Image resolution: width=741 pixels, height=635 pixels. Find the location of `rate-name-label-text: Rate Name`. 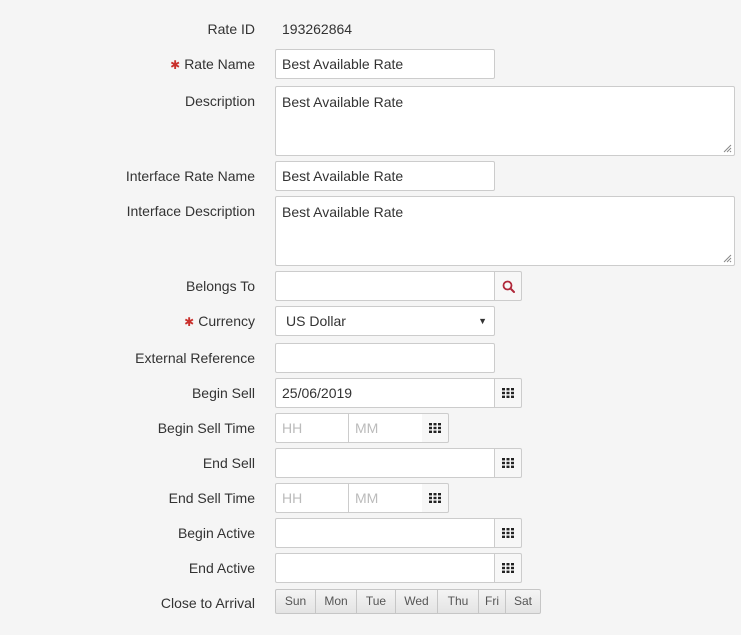

rate-name-label-text: Rate Name is located at coordinates (219, 64).